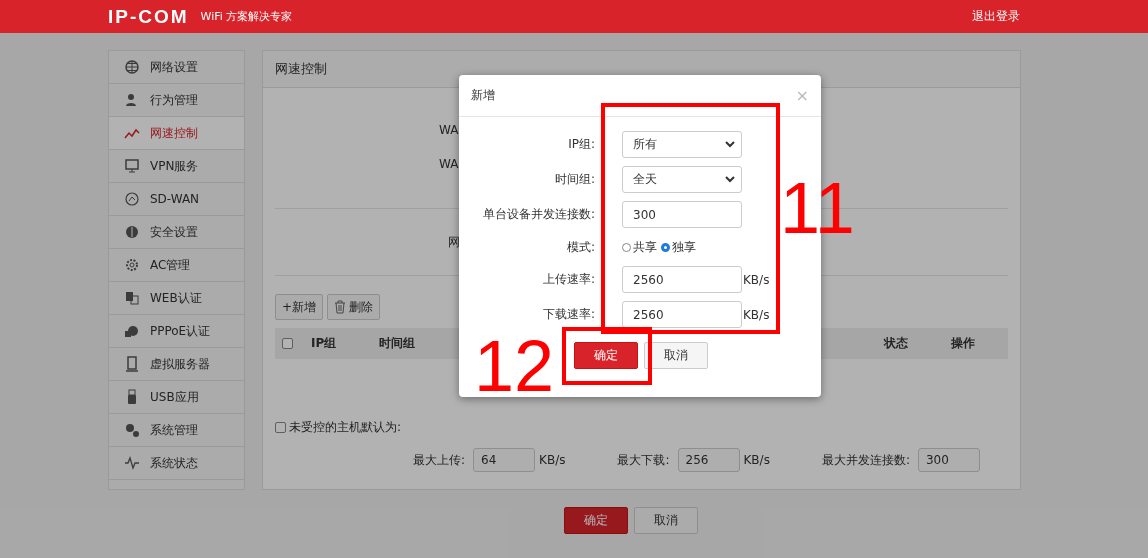 Image resolution: width=1148 pixels, height=558 pixels. What do you see at coordinates (682, 144) in the screenshot?
I see `dropdown: 所有` at bounding box center [682, 144].